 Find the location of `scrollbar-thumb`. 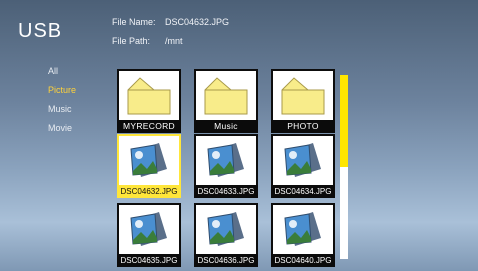

scrollbar-thumb is located at coordinates (344, 121).